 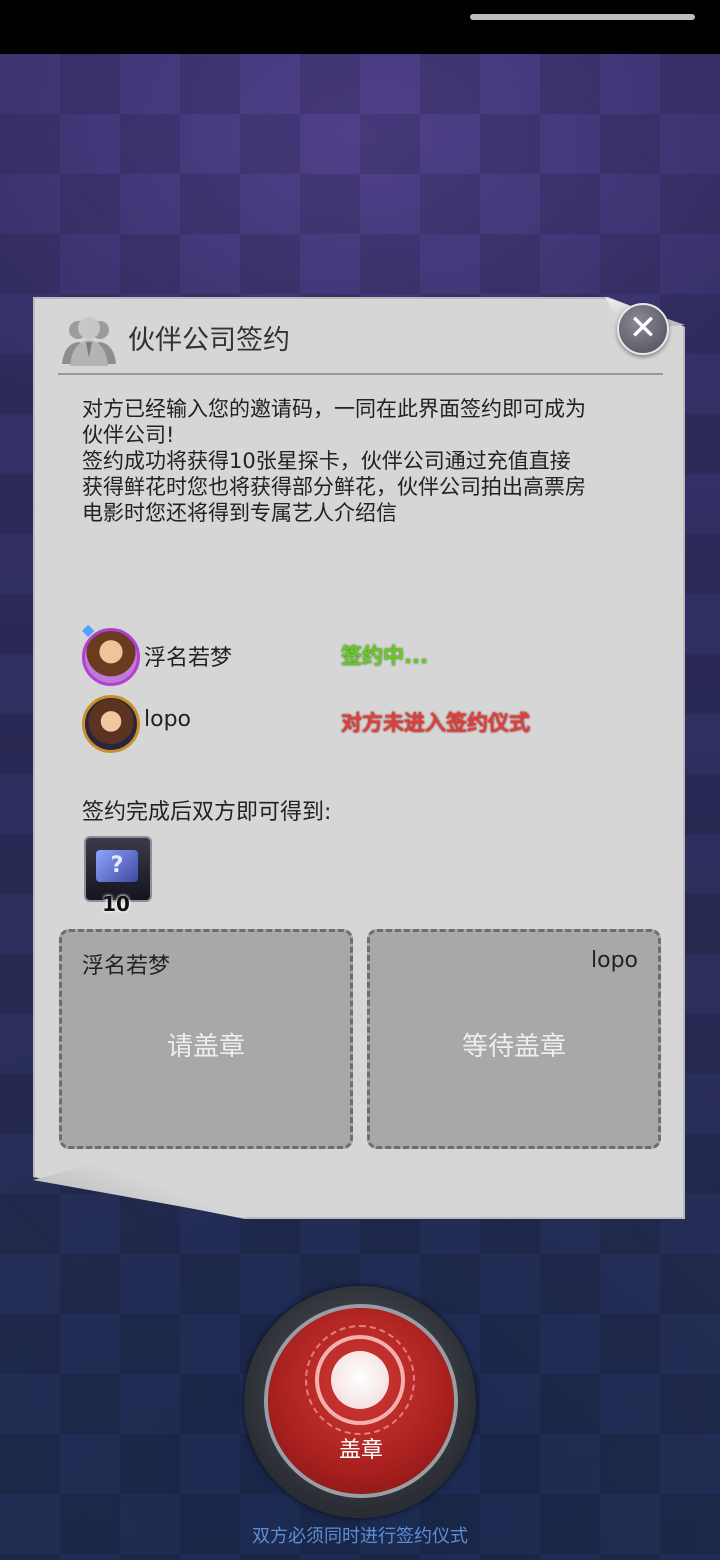 What do you see at coordinates (582, 17) in the screenshot?
I see `home-indicator` at bounding box center [582, 17].